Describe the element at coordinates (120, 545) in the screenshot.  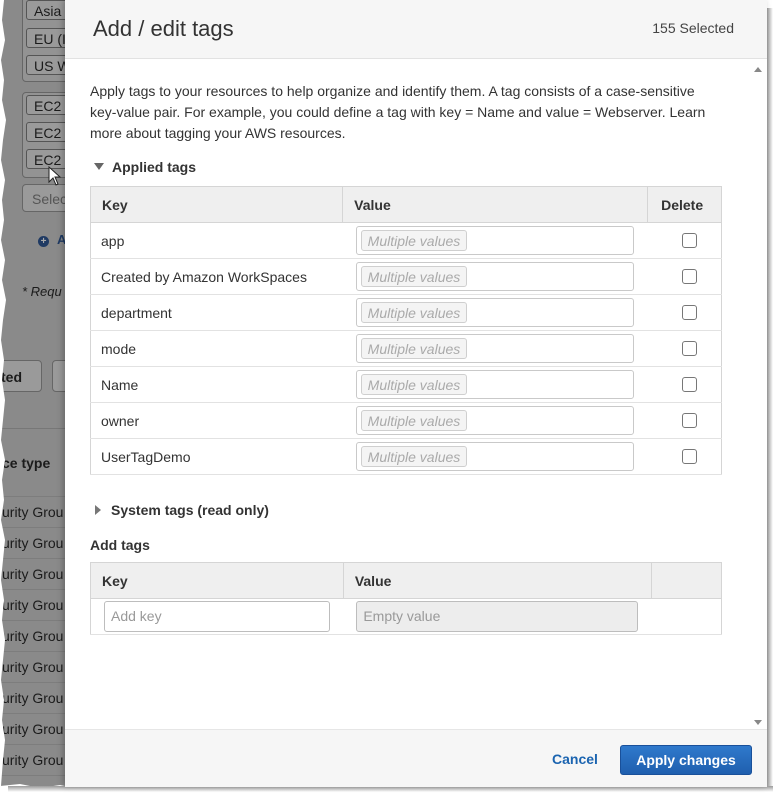
I see `add-tags-title: Add tags` at that location.